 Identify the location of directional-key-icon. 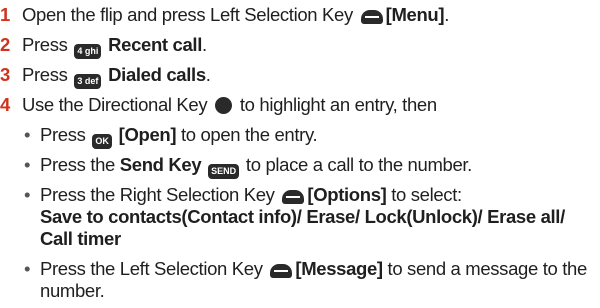
(224, 105).